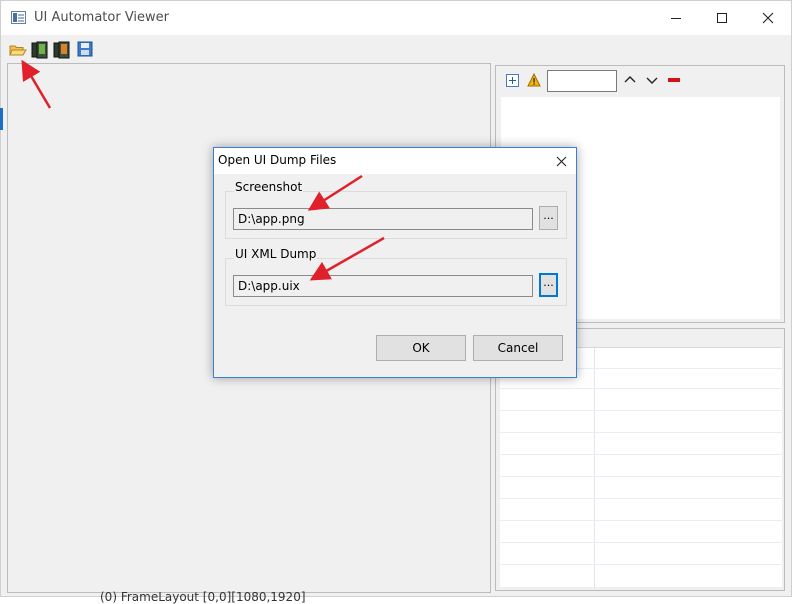  I want to click on hierarchy-toolbar, so click(640, 81).